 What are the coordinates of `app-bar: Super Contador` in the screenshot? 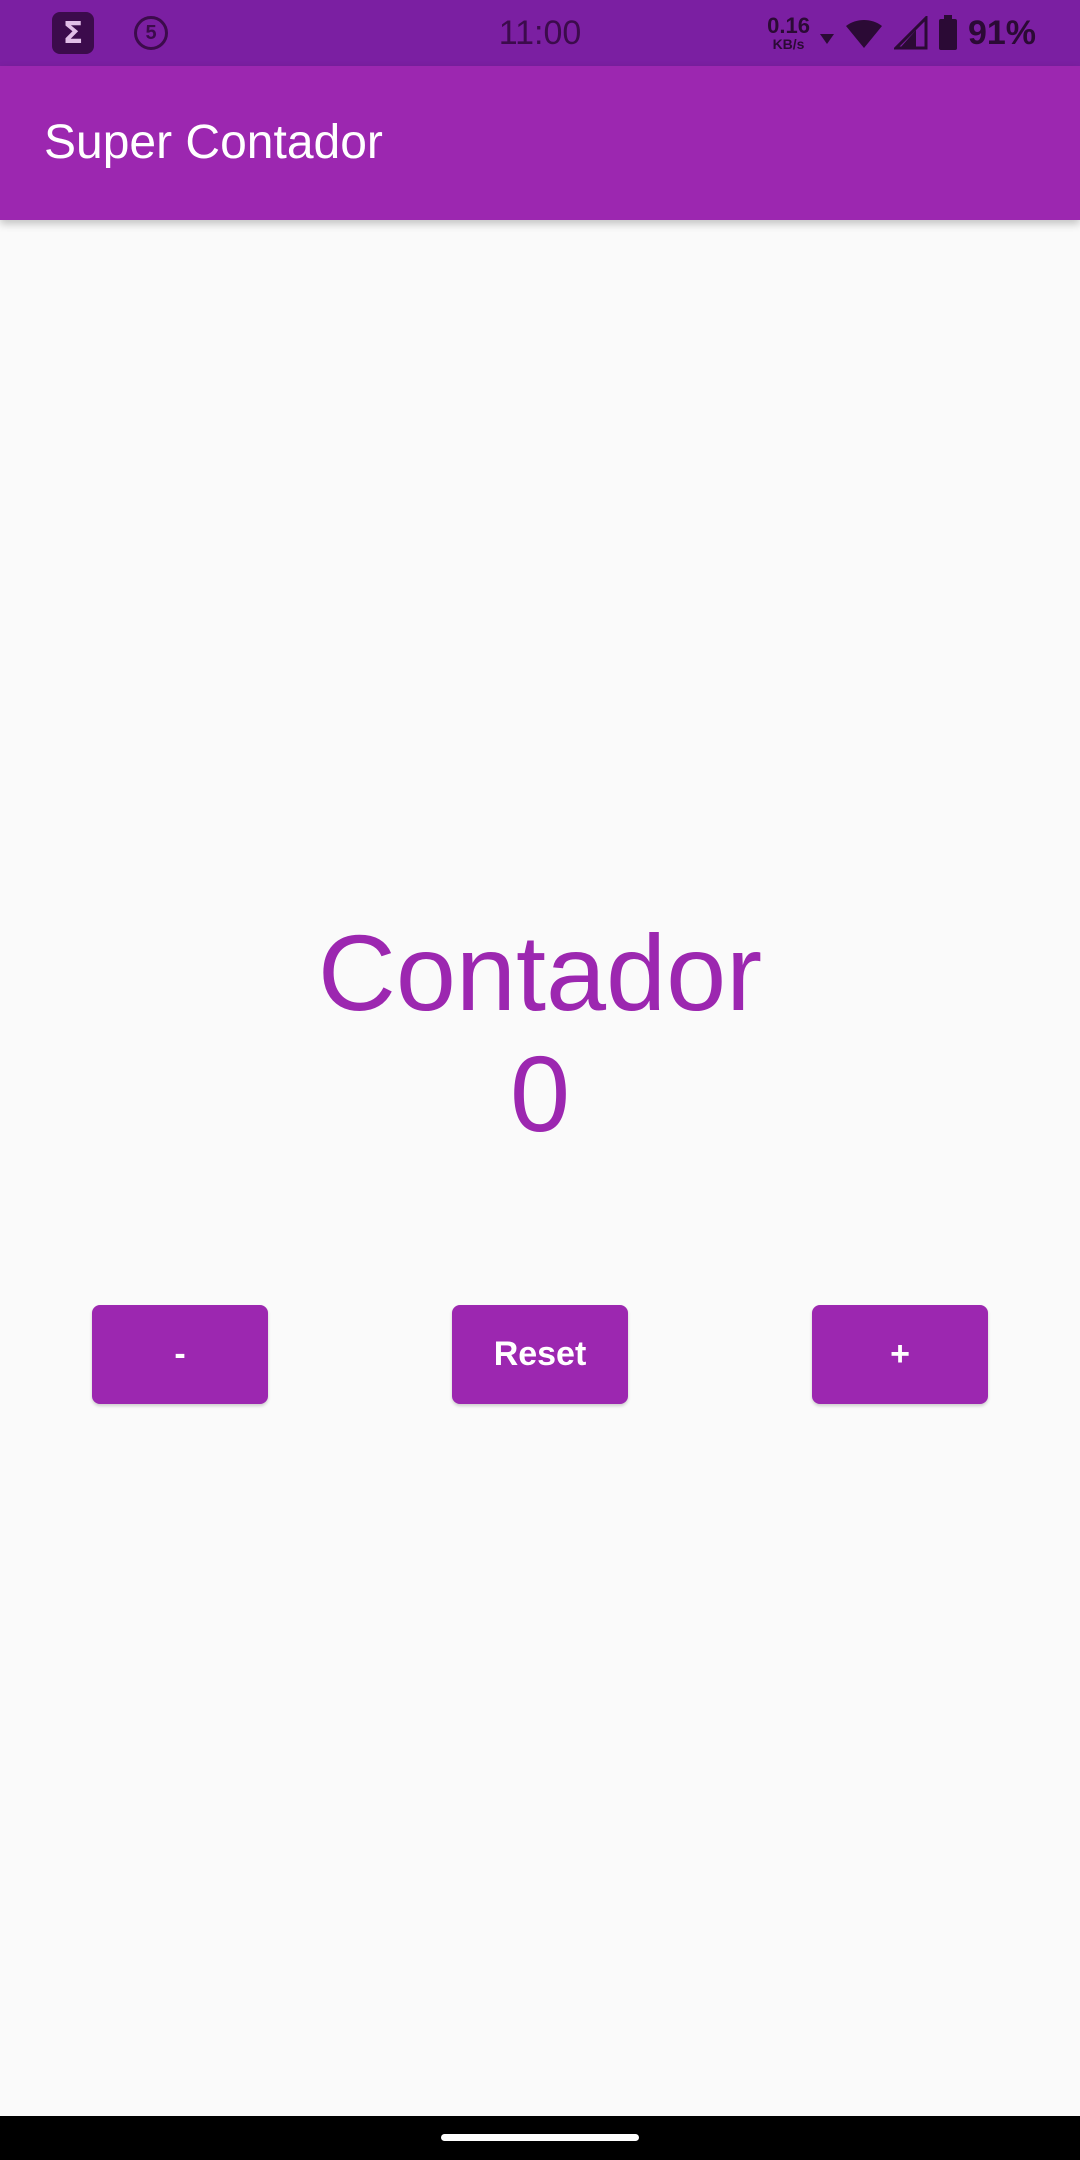 It's located at (540, 143).